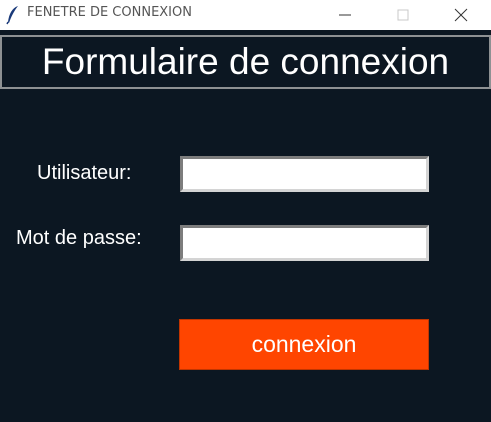 This screenshot has height=422, width=491. I want to click on form-header: Formulaire de connexion, so click(245, 62).